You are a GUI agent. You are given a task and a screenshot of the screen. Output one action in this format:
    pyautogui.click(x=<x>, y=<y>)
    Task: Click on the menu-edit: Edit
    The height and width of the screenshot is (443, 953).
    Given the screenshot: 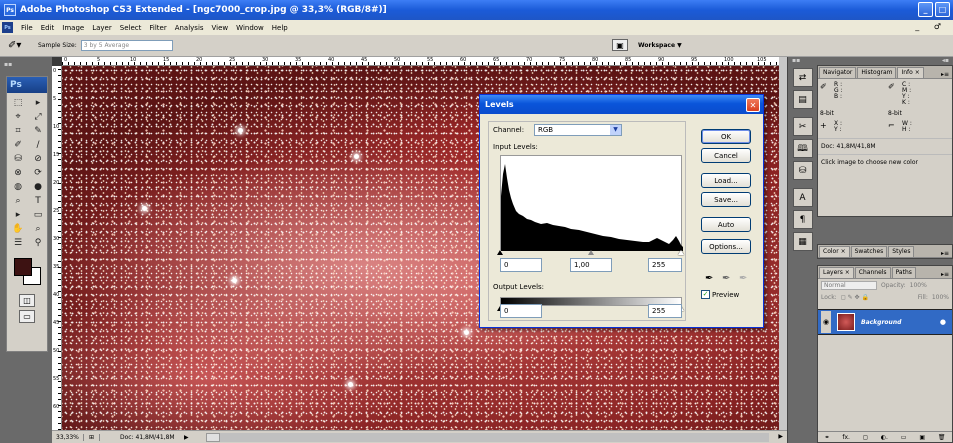 What is the action you would take?
    pyautogui.click(x=48, y=28)
    